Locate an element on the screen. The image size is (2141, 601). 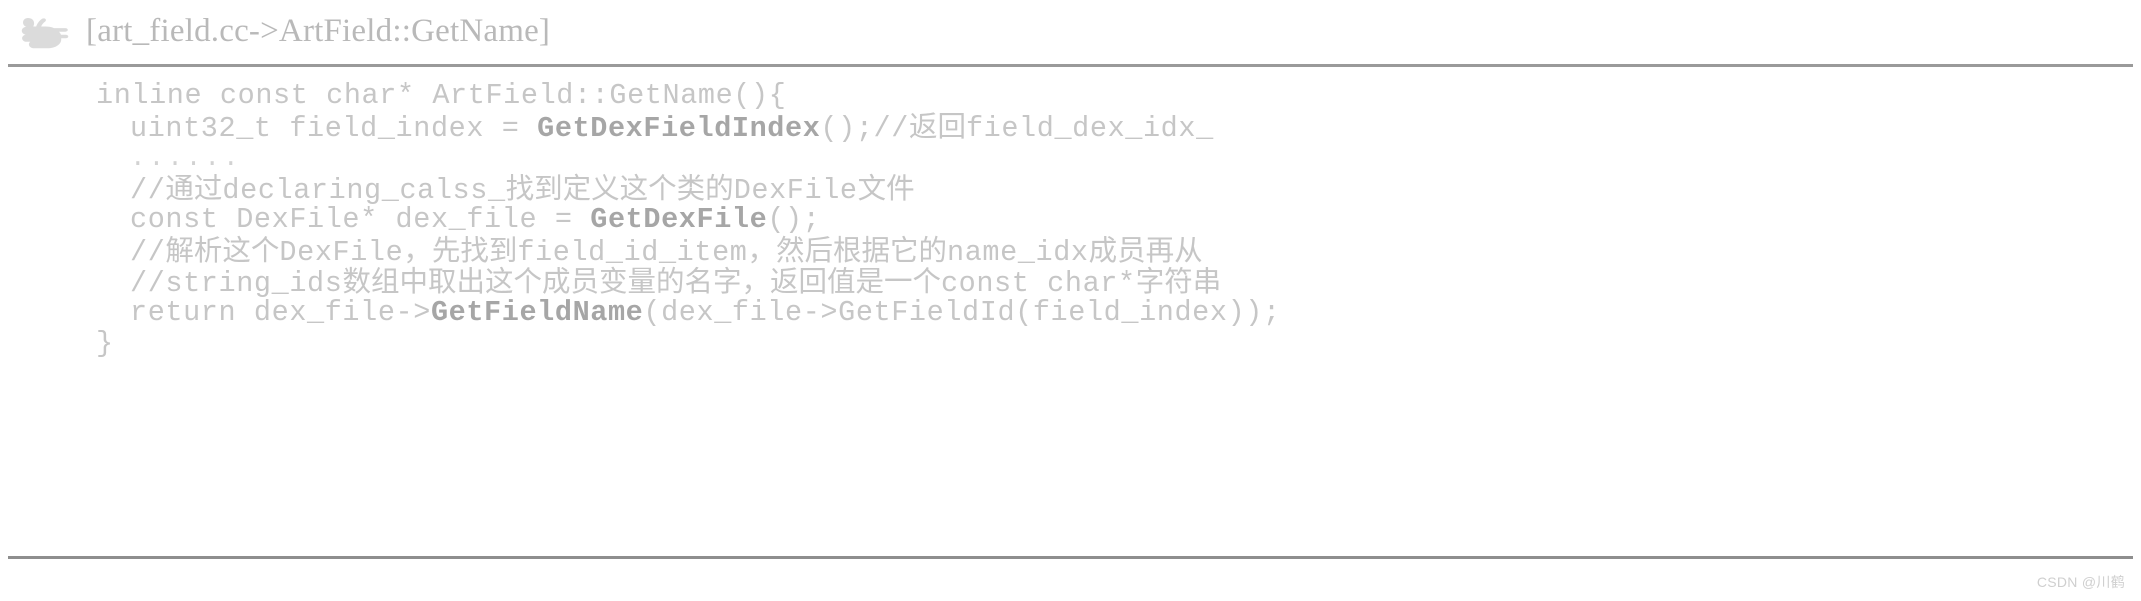
code-token: } is located at coordinates (105, 343).